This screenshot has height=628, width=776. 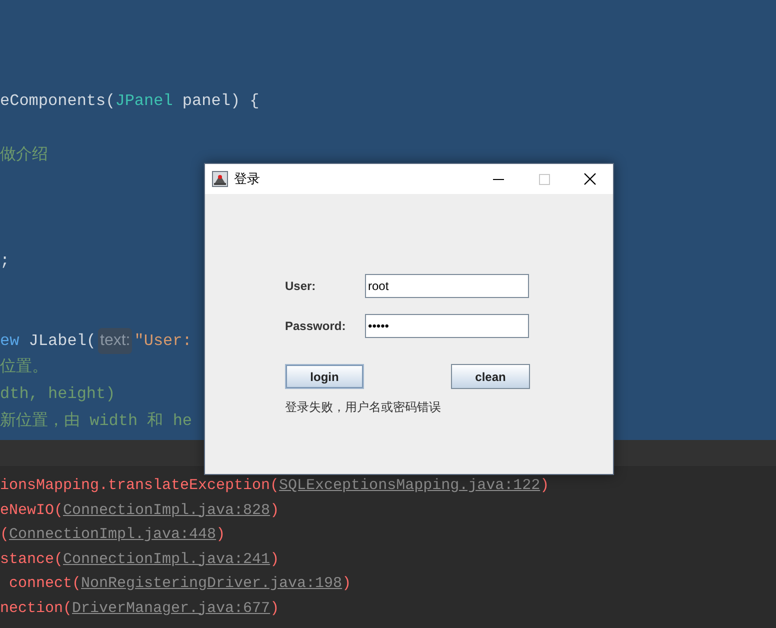 I want to click on window-title: 登录, so click(x=247, y=179).